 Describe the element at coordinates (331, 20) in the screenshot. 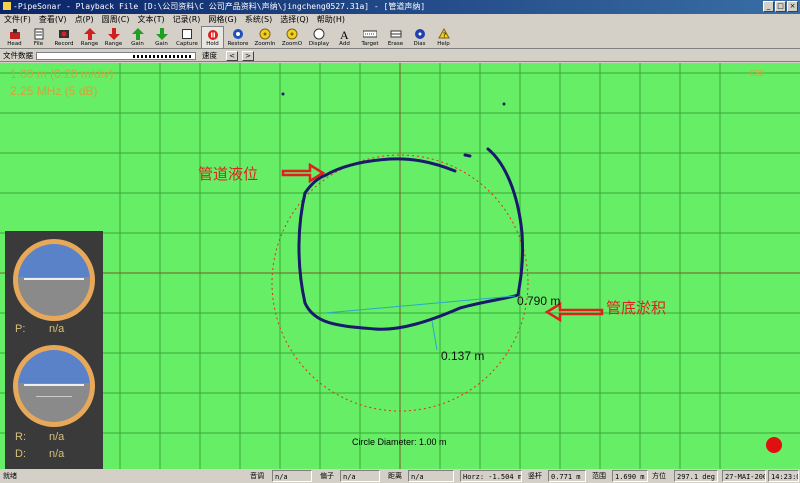

I see `menu-help: 帮助(H)` at that location.